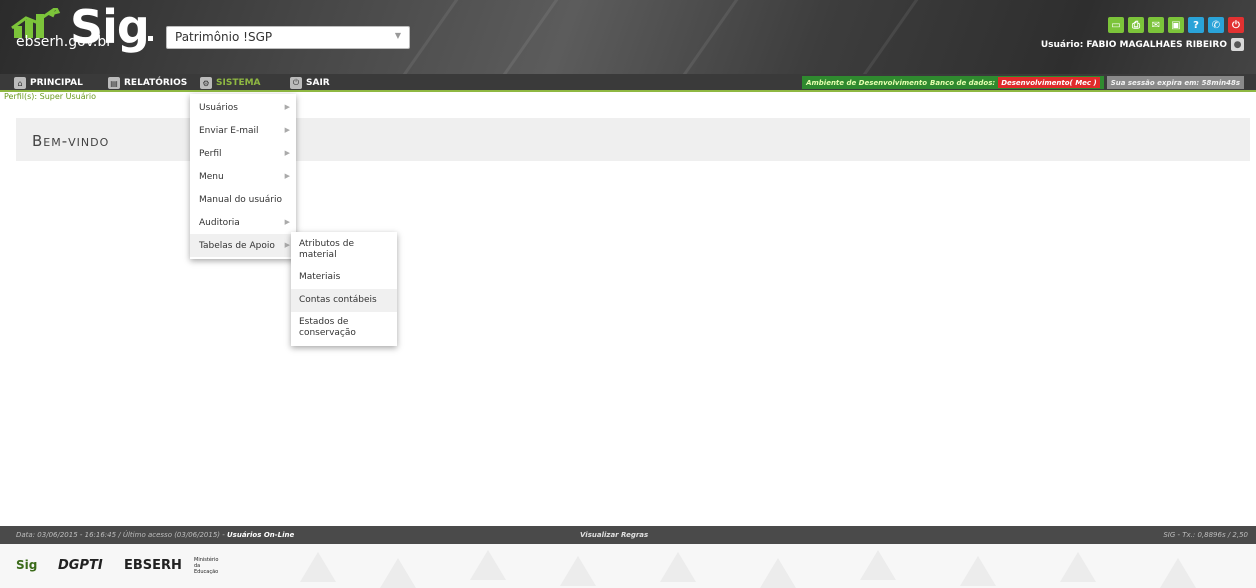 Image resolution: width=1256 pixels, height=588 pixels. Describe the element at coordinates (243, 107) in the screenshot. I see `menu-item-usuarios: Usuários ▶` at that location.